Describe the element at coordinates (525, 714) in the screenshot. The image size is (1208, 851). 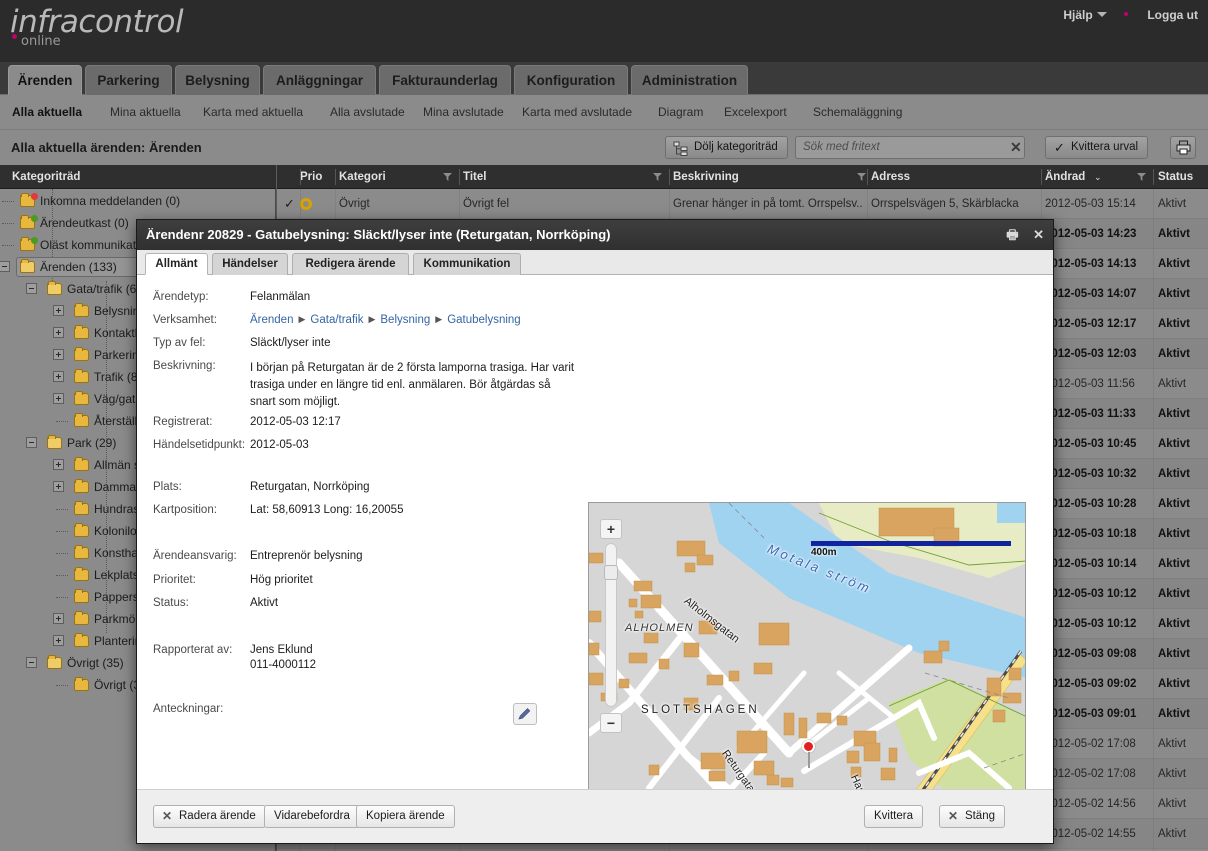
I see `edit-notes-button` at that location.